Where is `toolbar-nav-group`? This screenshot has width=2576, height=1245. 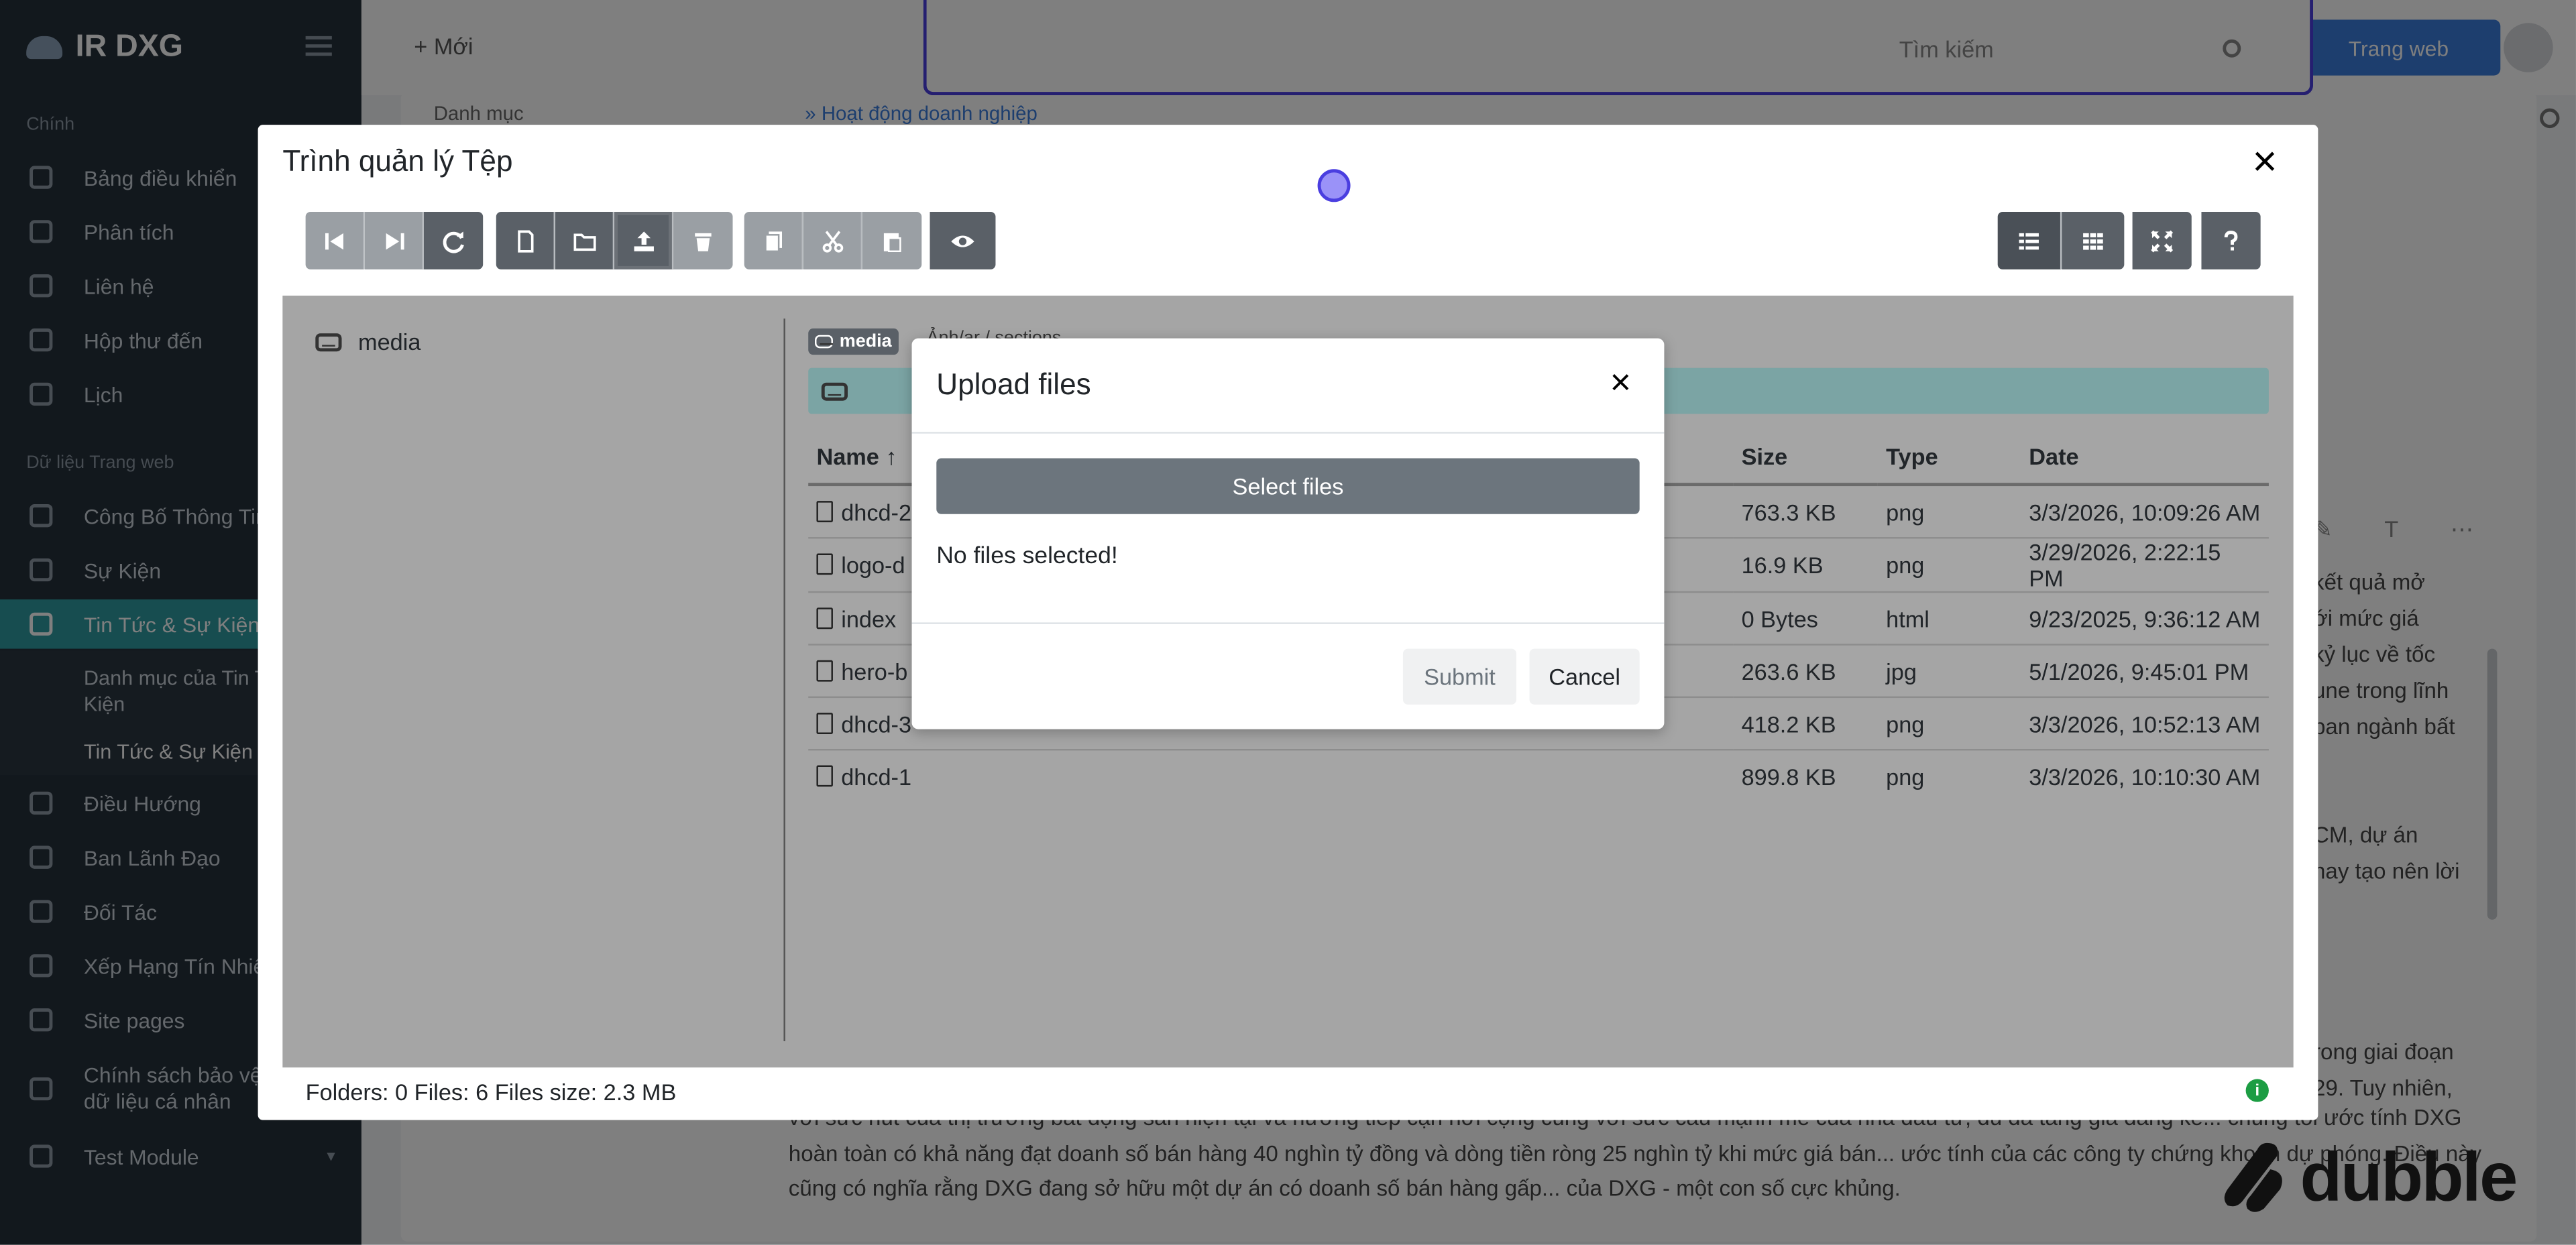 toolbar-nav-group is located at coordinates (394, 241).